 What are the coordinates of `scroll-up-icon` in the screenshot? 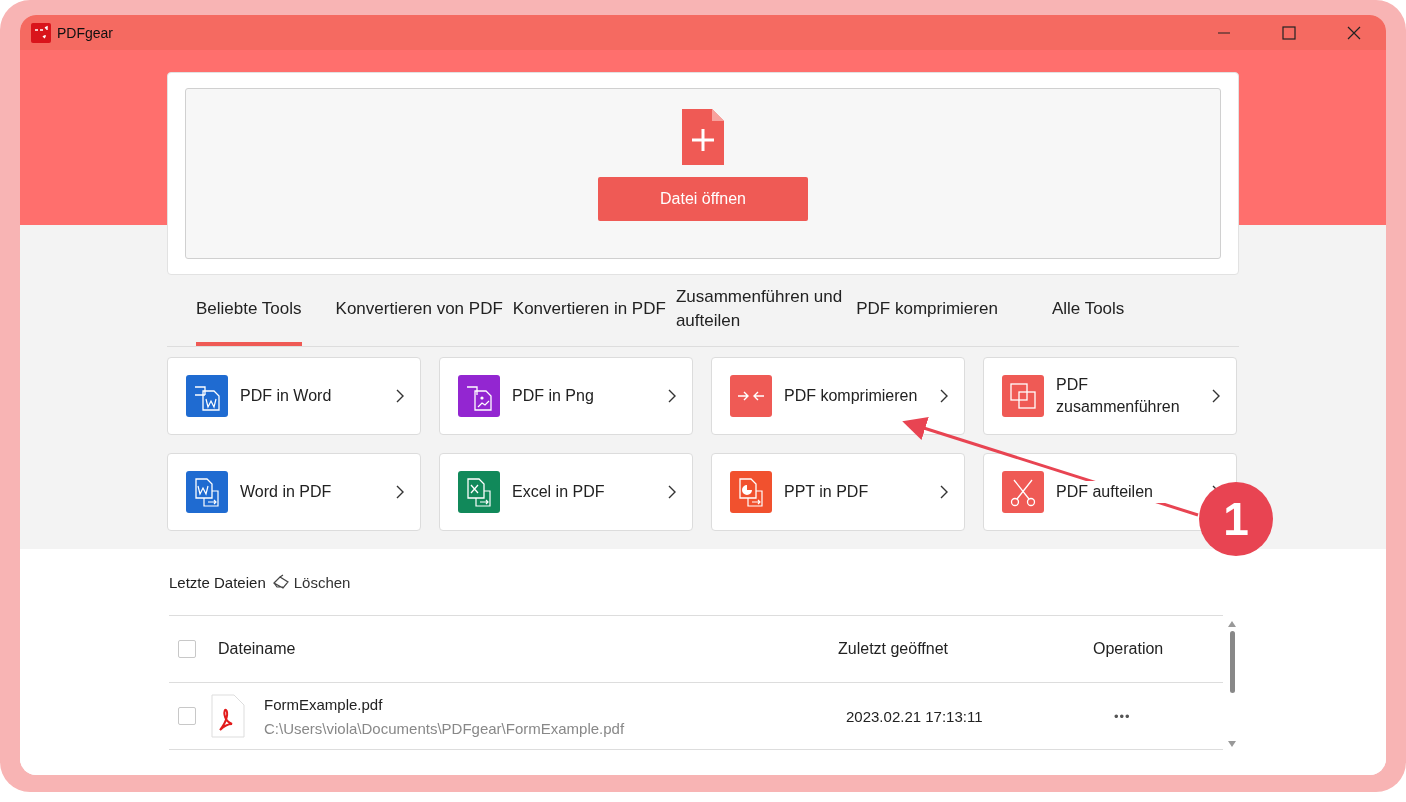 It's located at (1232, 624).